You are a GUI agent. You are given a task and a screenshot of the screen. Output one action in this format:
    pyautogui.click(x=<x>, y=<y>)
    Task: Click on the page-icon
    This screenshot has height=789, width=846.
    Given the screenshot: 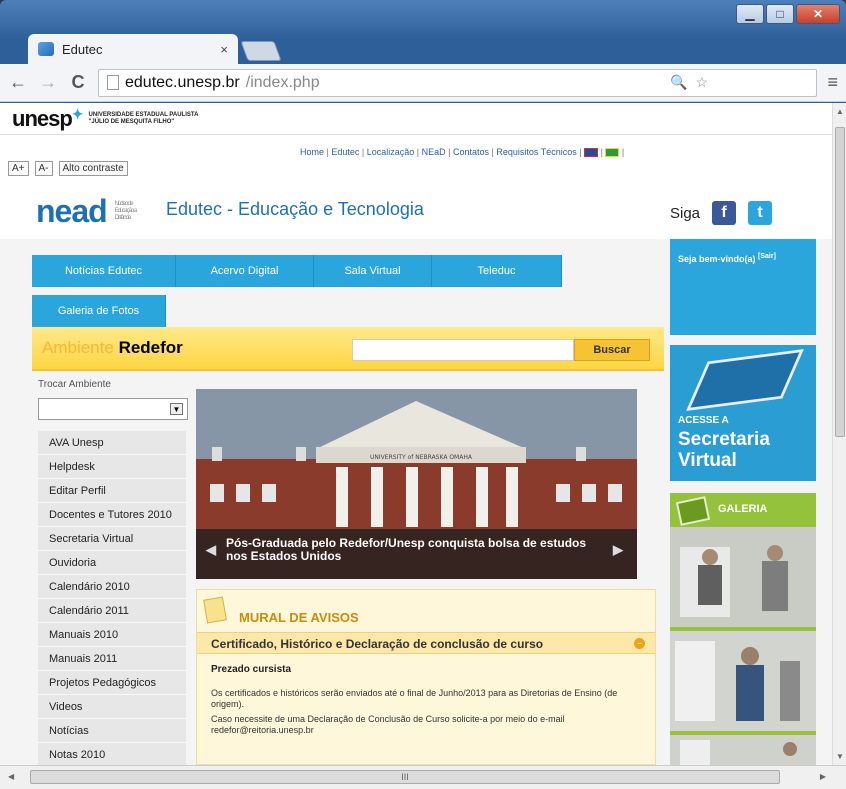 What is the action you would take?
    pyautogui.click(x=113, y=82)
    